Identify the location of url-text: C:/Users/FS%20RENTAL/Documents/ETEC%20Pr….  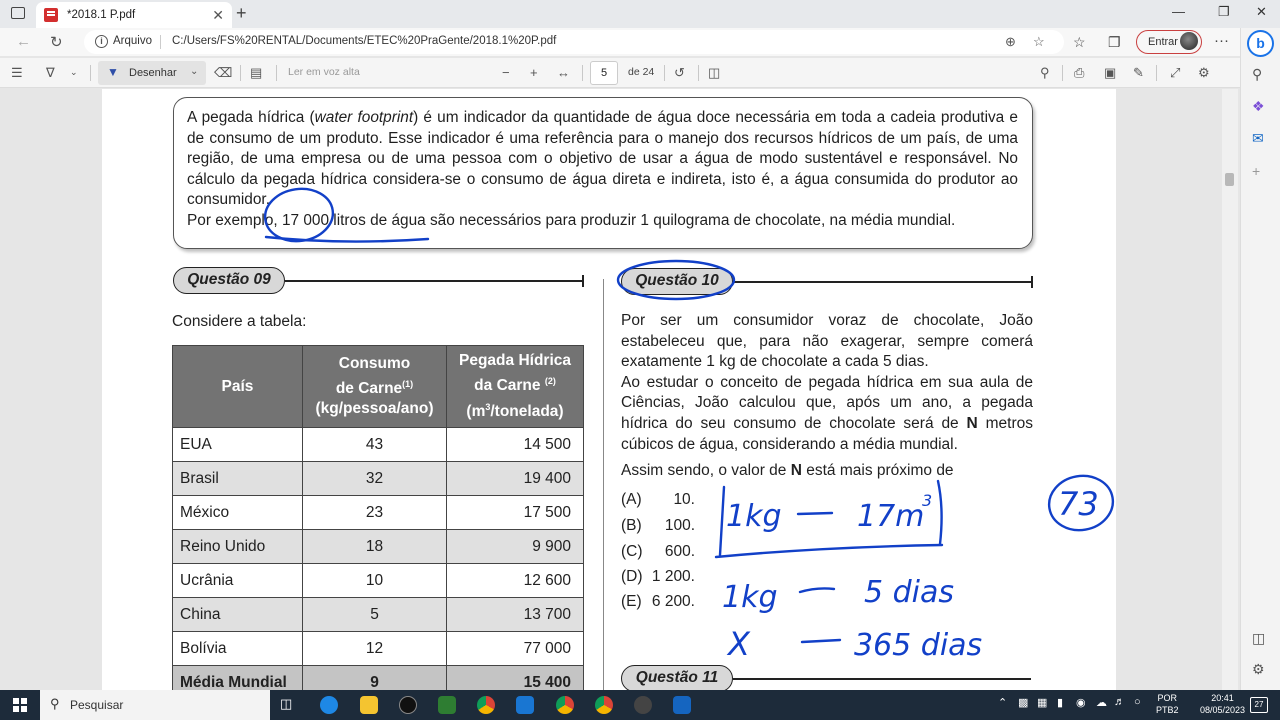
(364, 41).